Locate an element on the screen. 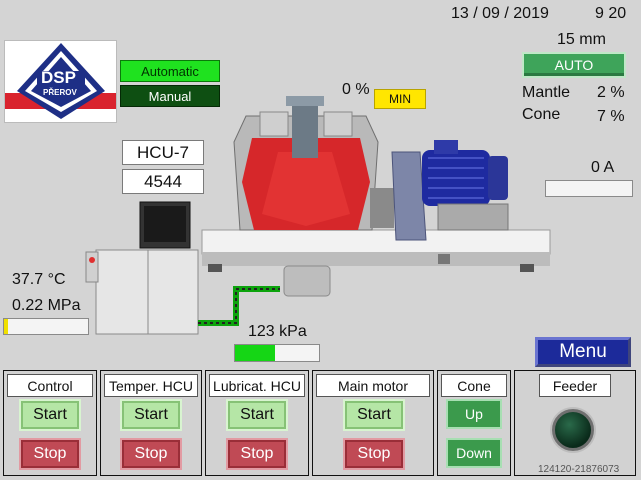  motor-current-bar is located at coordinates (589, 188).